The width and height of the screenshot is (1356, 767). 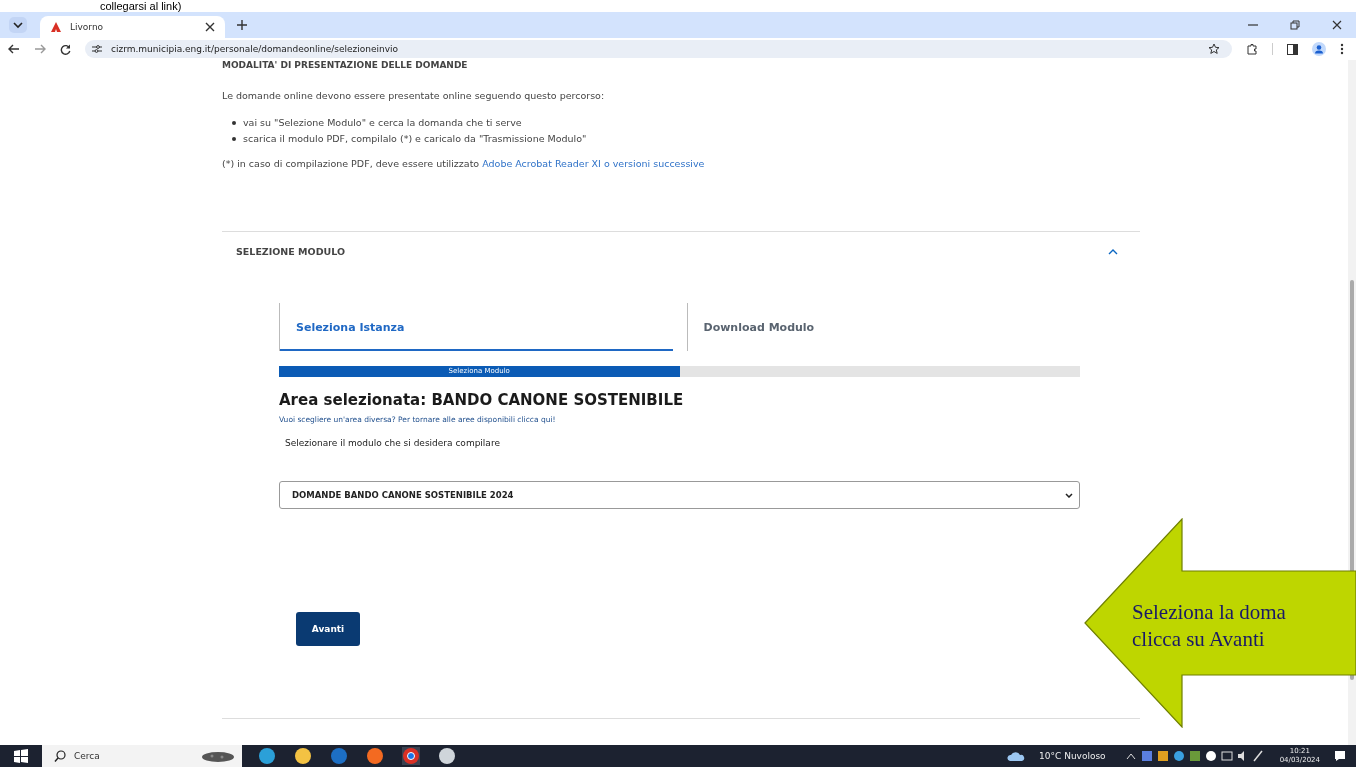 I want to click on notification-icon, so click(x=1340, y=756).